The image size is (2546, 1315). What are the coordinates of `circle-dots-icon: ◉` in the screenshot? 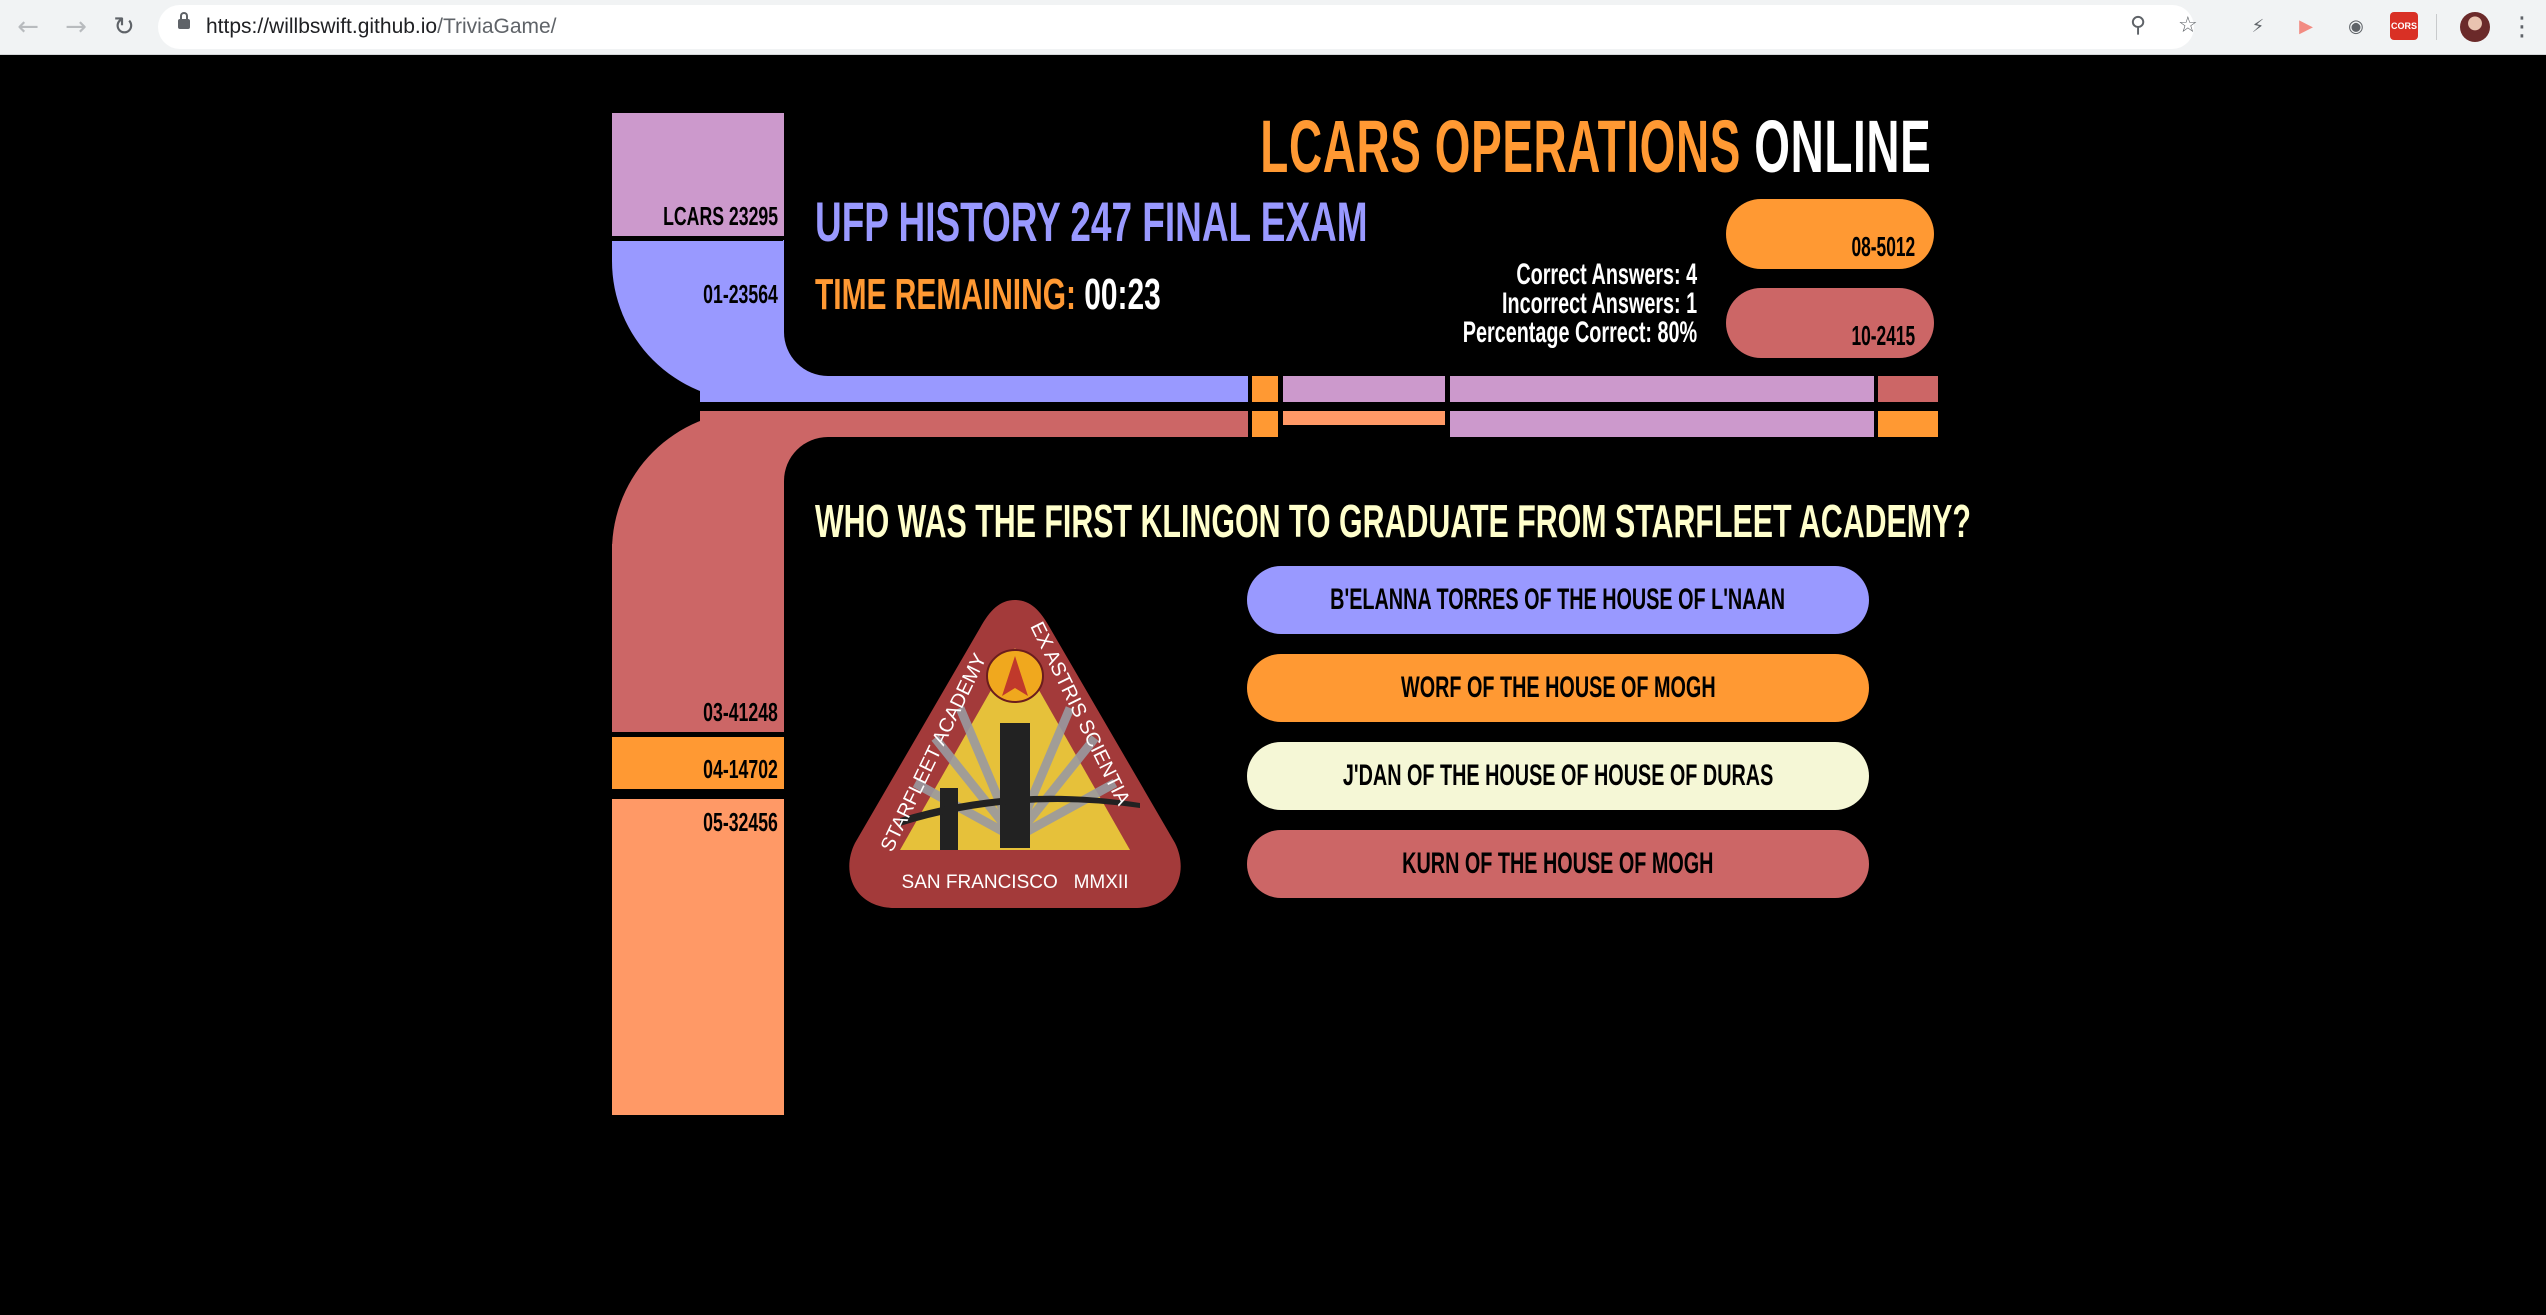 It's located at (2356, 26).